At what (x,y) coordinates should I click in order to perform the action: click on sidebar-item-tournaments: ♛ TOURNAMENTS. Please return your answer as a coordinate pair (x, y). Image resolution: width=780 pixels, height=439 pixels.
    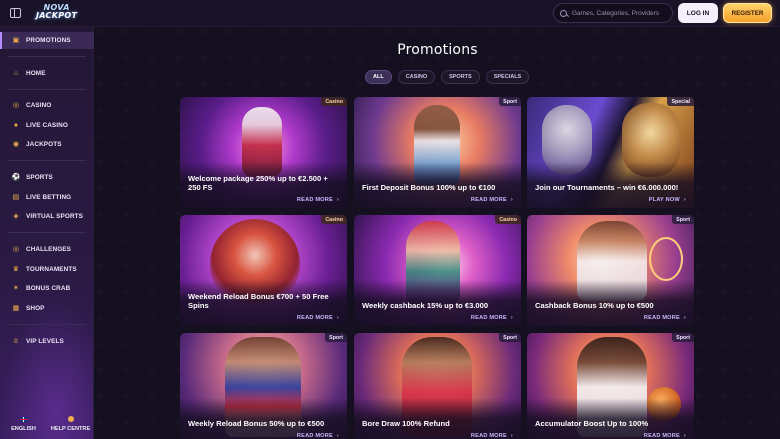
    Looking at the image, I should click on (47, 269).